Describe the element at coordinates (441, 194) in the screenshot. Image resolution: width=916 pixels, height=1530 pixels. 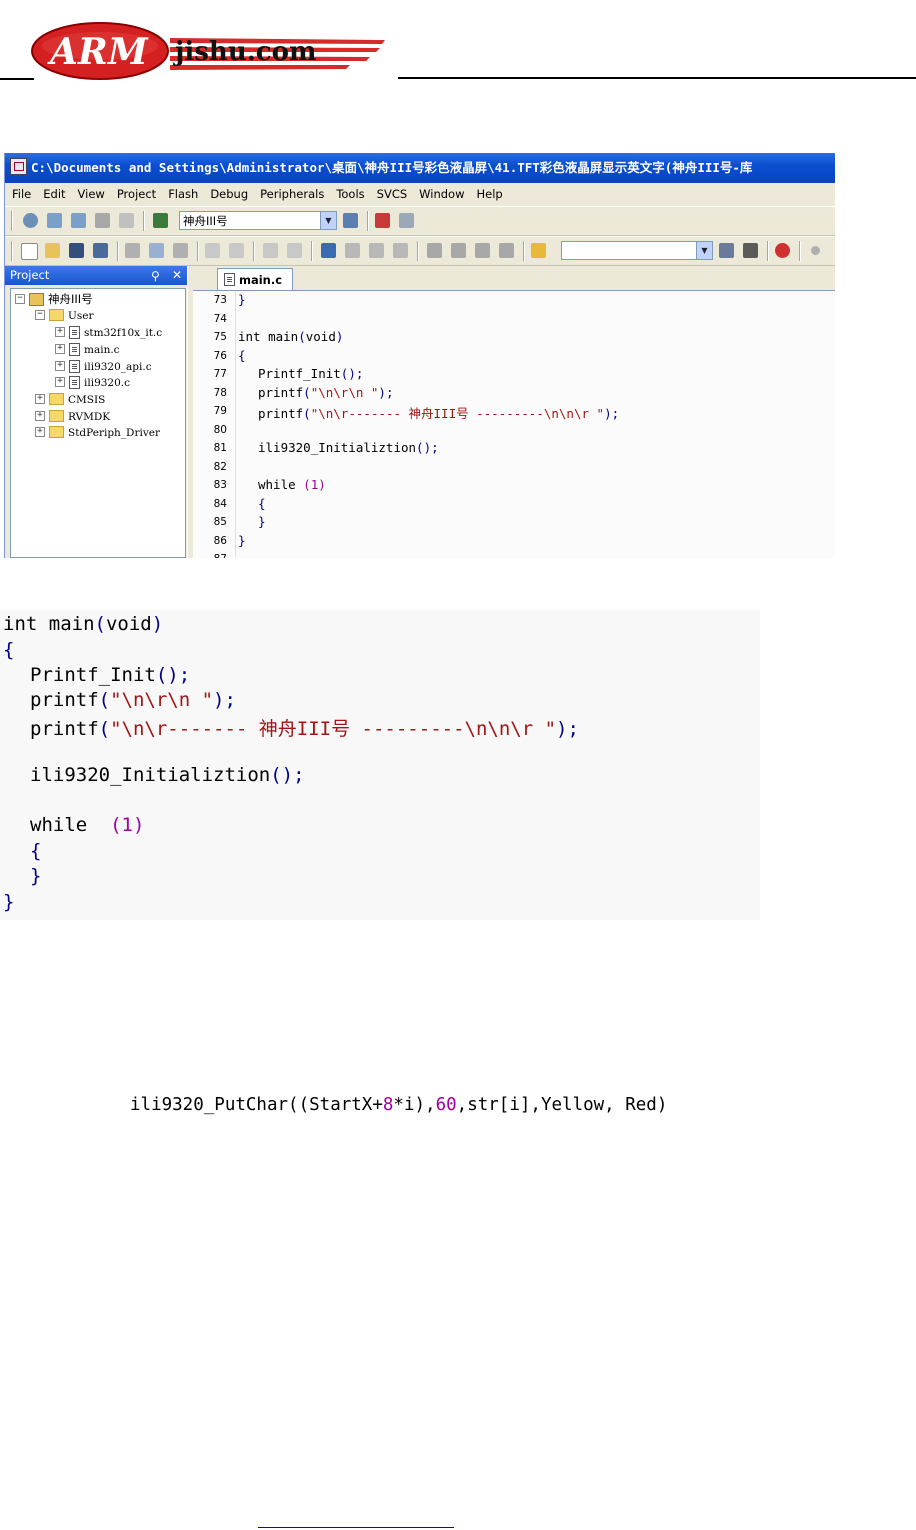
I see `menu-window: Window` at that location.